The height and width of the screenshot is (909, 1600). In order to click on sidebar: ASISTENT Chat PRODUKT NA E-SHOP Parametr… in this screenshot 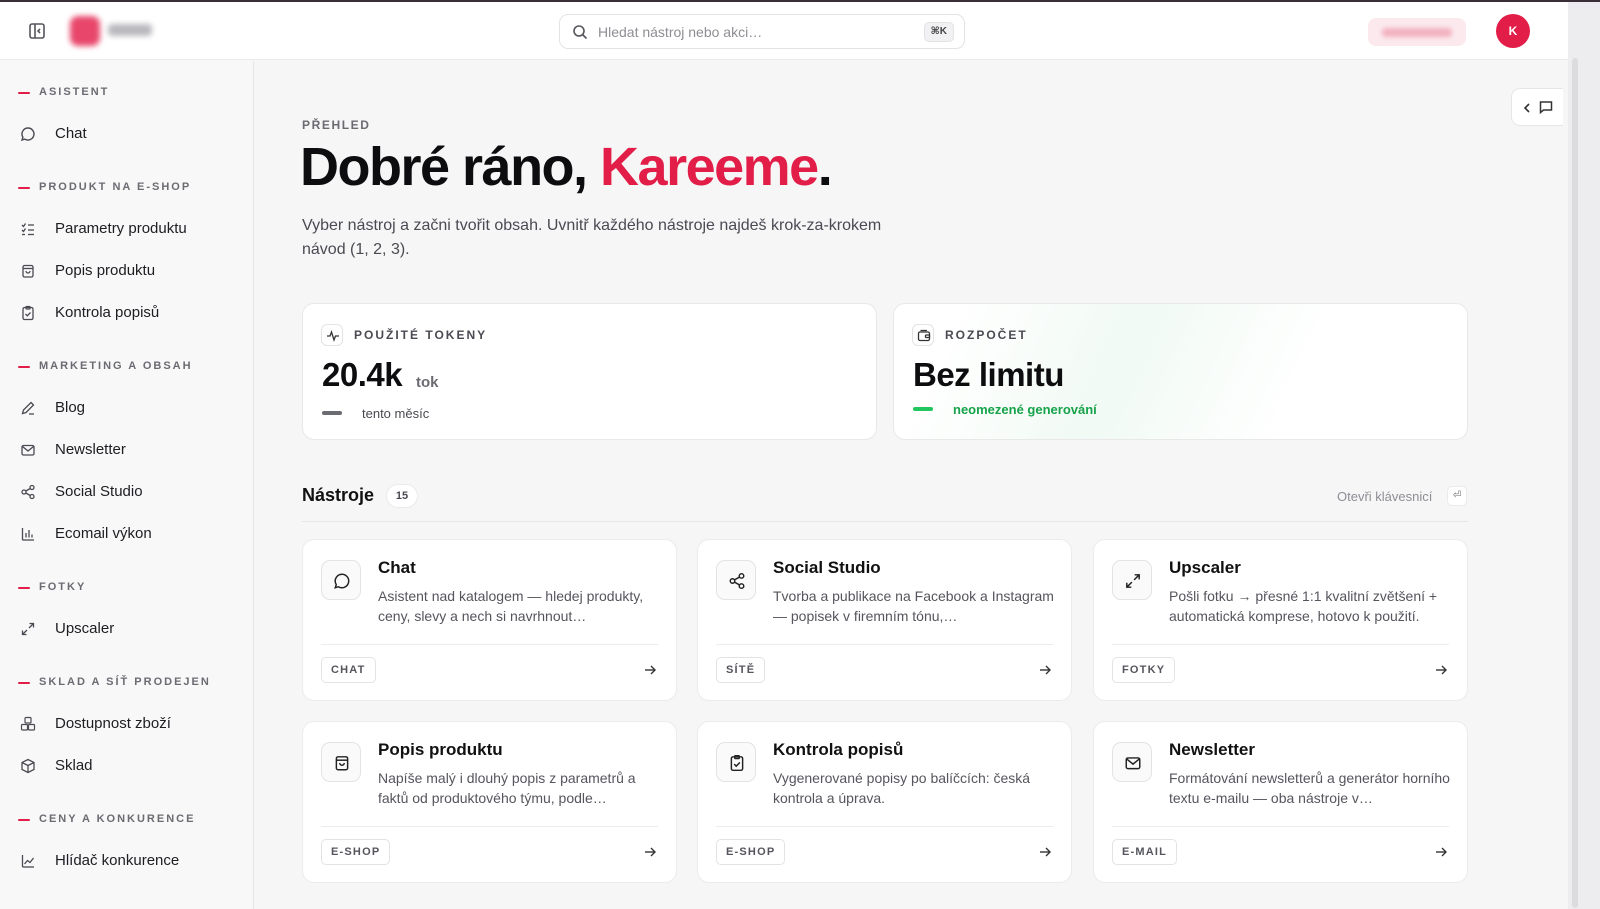, I will do `click(127, 485)`.